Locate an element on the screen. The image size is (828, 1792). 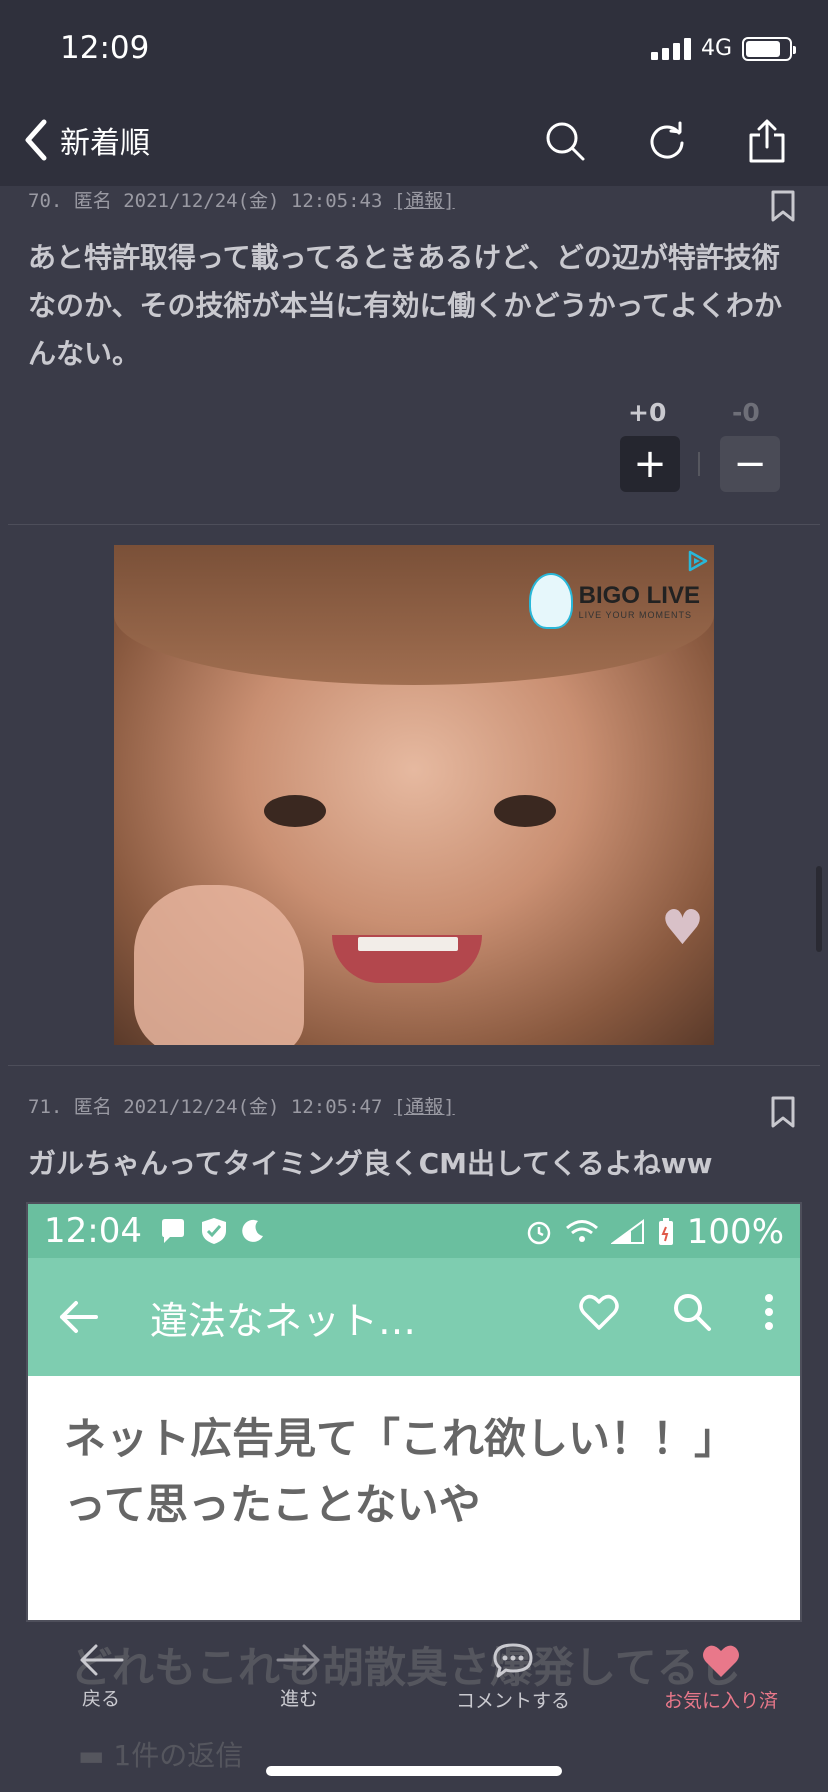
more-vert-icon is located at coordinates (769, 1312).